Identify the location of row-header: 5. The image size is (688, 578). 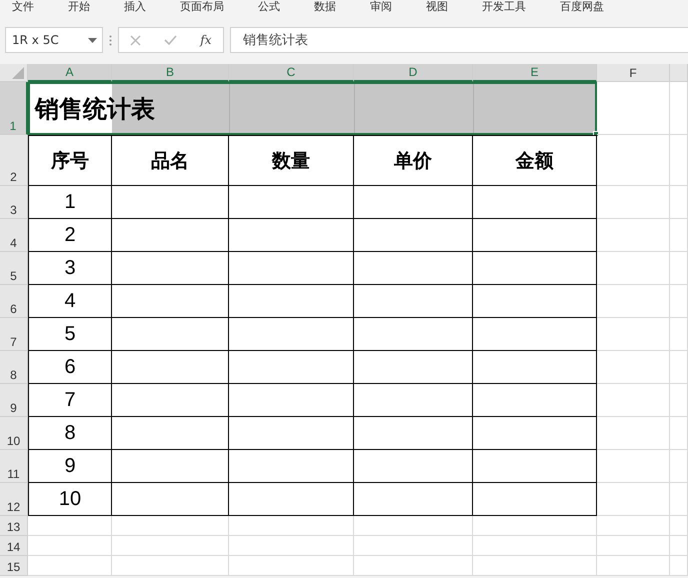
(14, 268).